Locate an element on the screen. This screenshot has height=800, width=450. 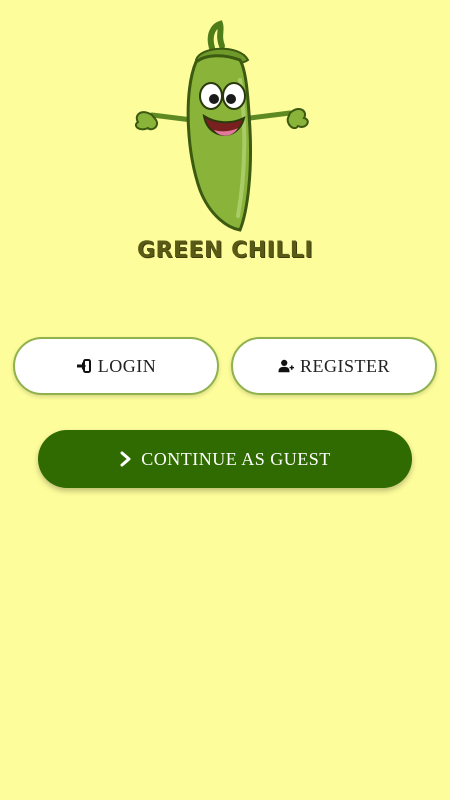
sign-in-icon is located at coordinates (83, 366).